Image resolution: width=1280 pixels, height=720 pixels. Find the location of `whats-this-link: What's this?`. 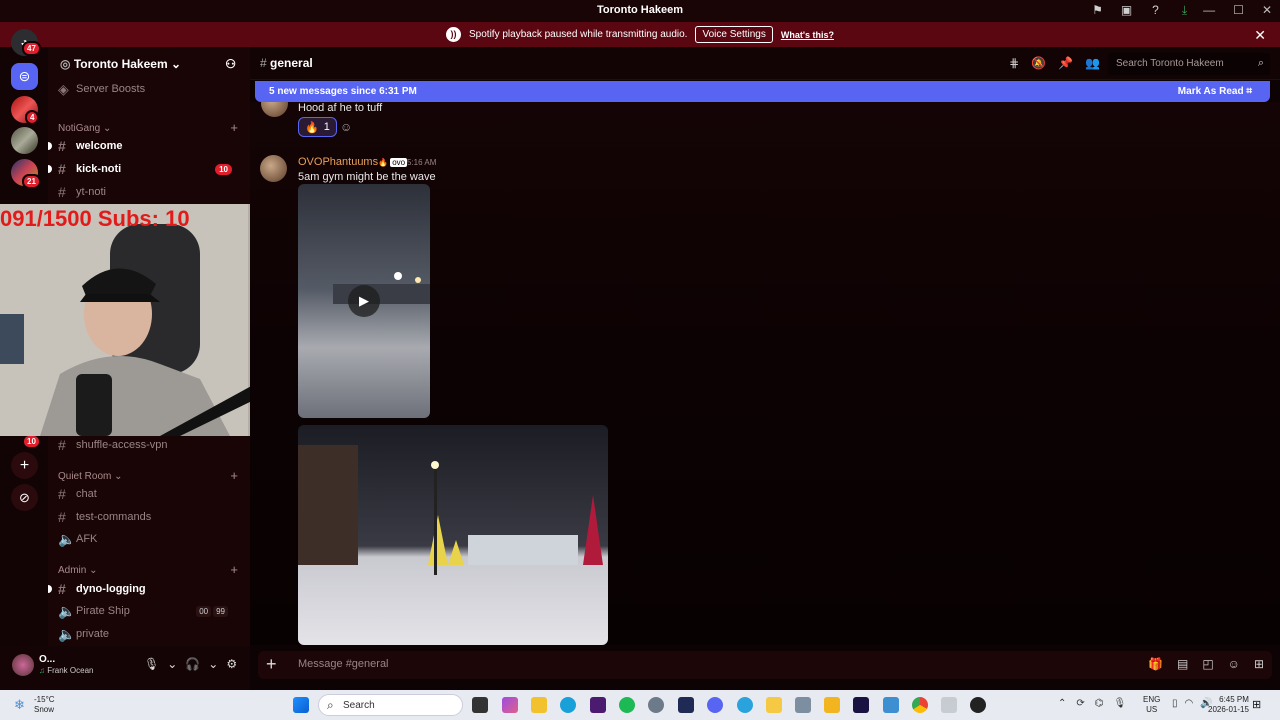

whats-this-link: What's this? is located at coordinates (807, 35).